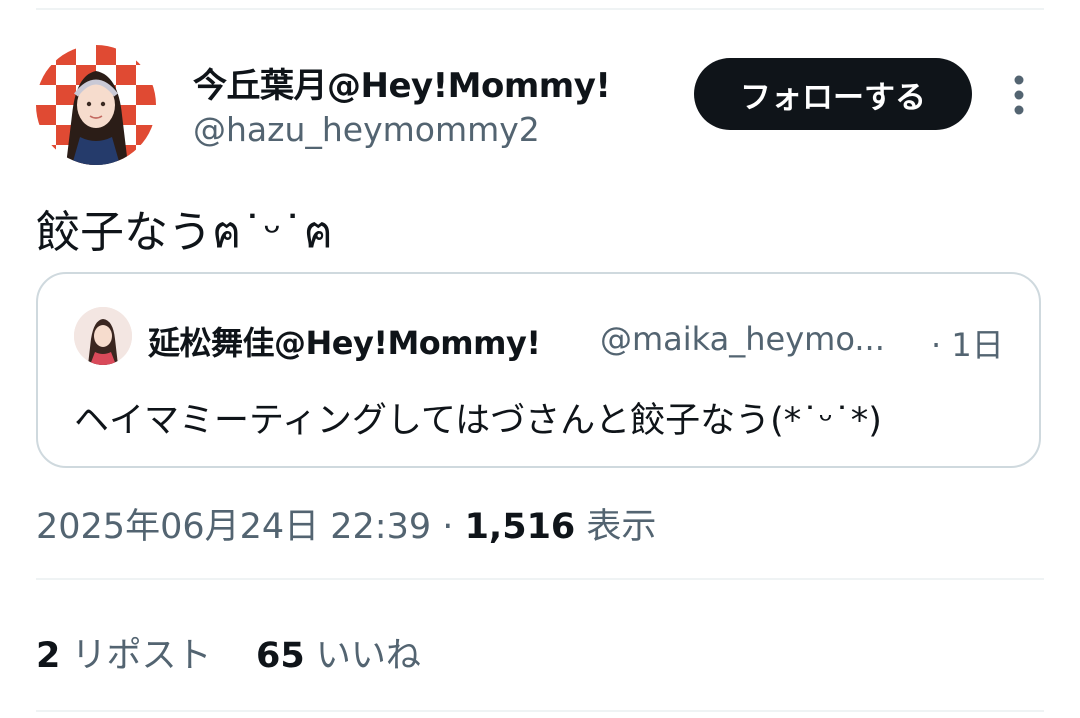 The height and width of the screenshot is (718, 1080). Describe the element at coordinates (540, 711) in the screenshot. I see `stats-divider-bottom` at that location.